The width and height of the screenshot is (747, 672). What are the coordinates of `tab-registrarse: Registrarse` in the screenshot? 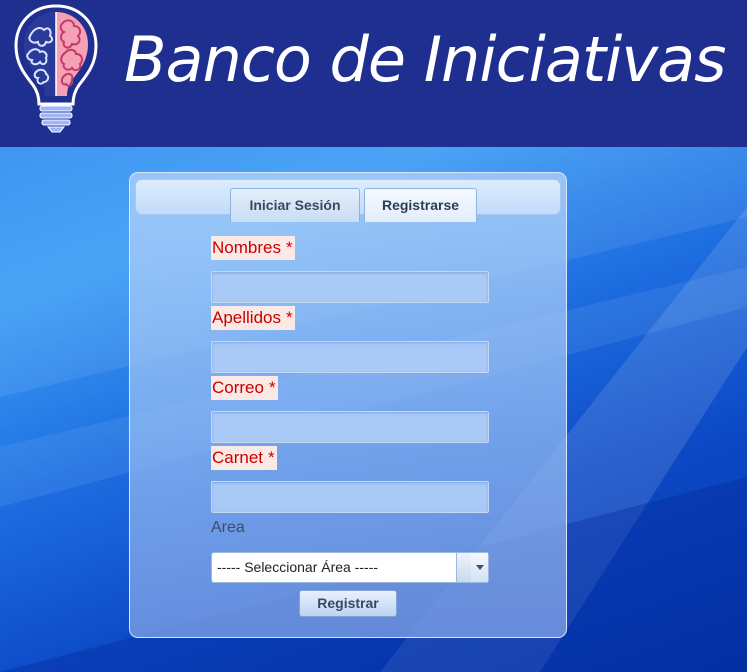 It's located at (420, 205).